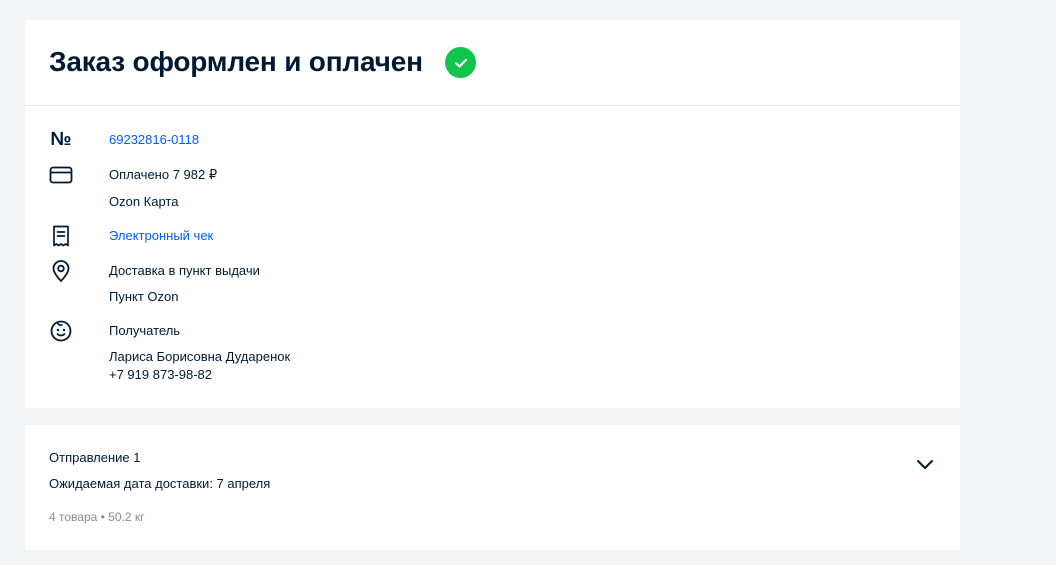 Image resolution: width=1056 pixels, height=565 pixels. What do you see at coordinates (236, 61) in the screenshot?
I see `page-title: Заказ оформлен и оплачен` at bounding box center [236, 61].